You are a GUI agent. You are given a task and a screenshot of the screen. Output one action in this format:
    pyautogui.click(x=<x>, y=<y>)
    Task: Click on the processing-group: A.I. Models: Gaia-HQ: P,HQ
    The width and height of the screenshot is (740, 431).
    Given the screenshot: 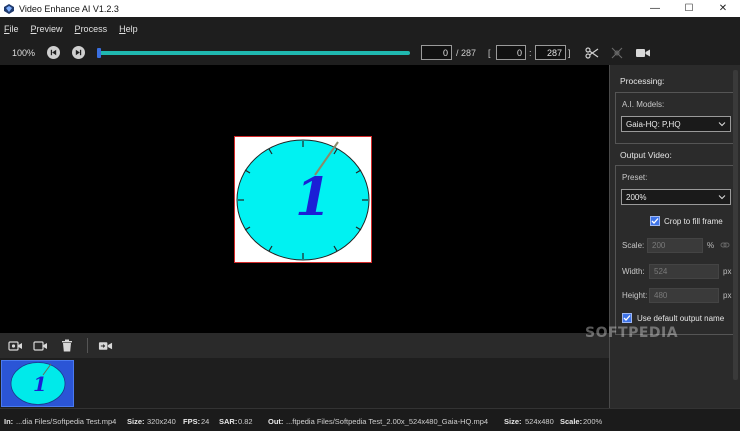 What is the action you would take?
    pyautogui.click(x=676, y=118)
    